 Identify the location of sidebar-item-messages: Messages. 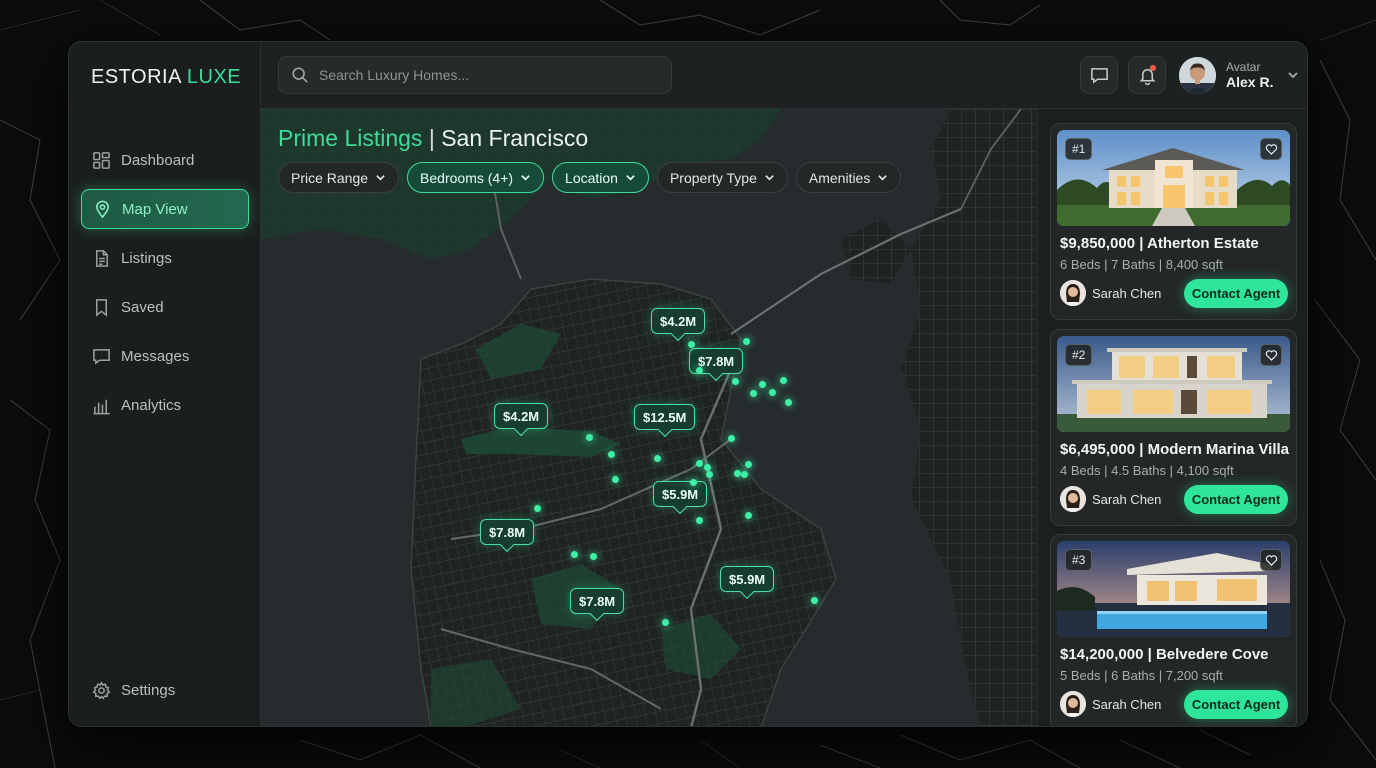
(165, 356).